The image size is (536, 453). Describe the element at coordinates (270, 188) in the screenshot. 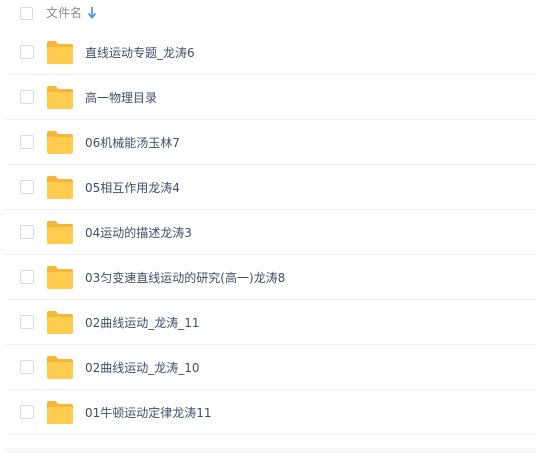

I see `file-row: 05相互作用龙涛4` at that location.